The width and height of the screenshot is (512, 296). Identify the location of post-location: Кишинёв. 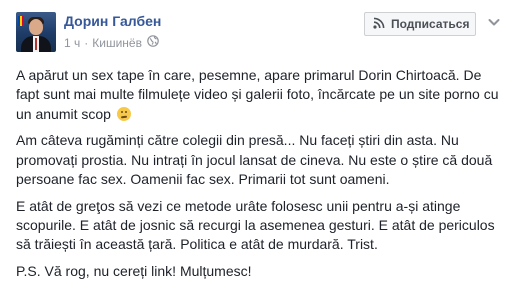
(117, 43).